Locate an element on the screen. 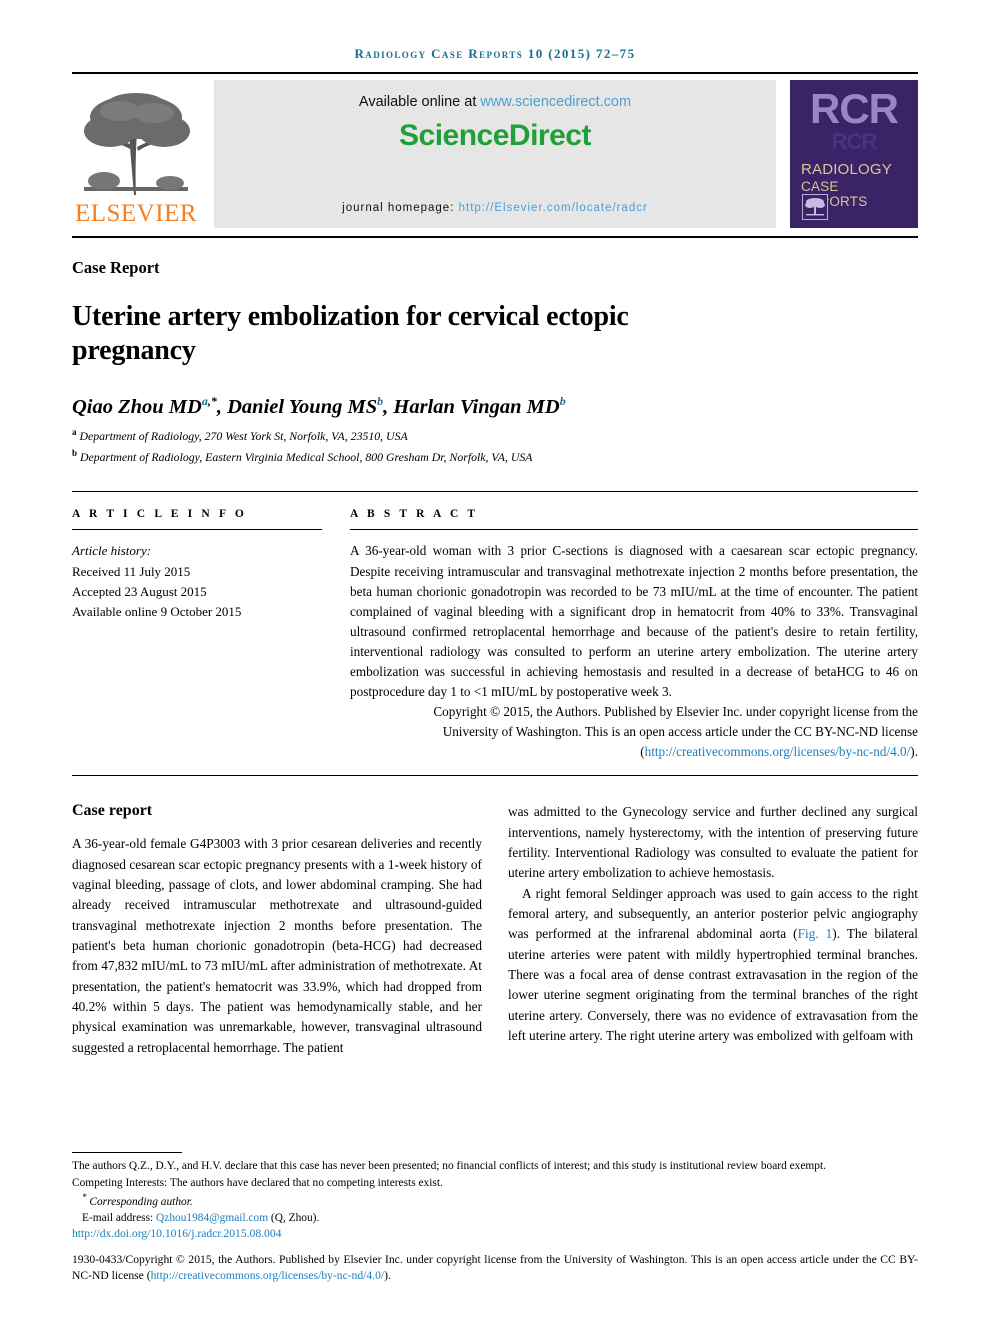 The height and width of the screenshot is (1320, 990). author-name: Harlan Vingan MD is located at coordinates (476, 407).